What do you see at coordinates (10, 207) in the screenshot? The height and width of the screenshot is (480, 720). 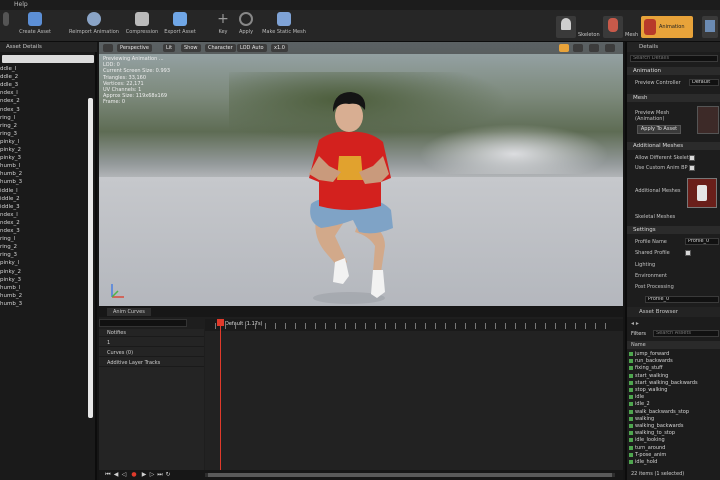 I see `bone-item: iddle_3` at bounding box center [10, 207].